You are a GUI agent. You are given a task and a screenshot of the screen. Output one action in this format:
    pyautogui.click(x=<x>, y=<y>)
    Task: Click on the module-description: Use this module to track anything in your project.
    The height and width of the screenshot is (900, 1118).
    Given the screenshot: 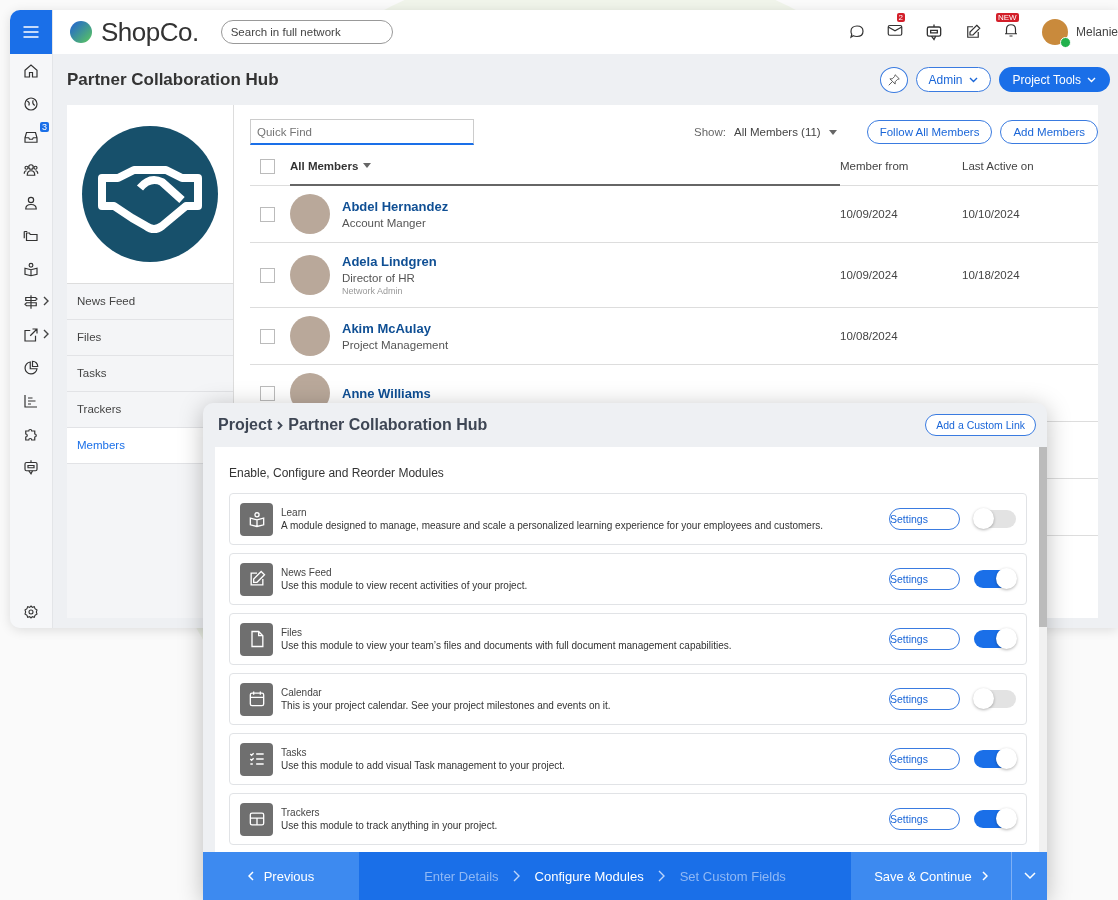 What is the action you would take?
    pyautogui.click(x=390, y=825)
    